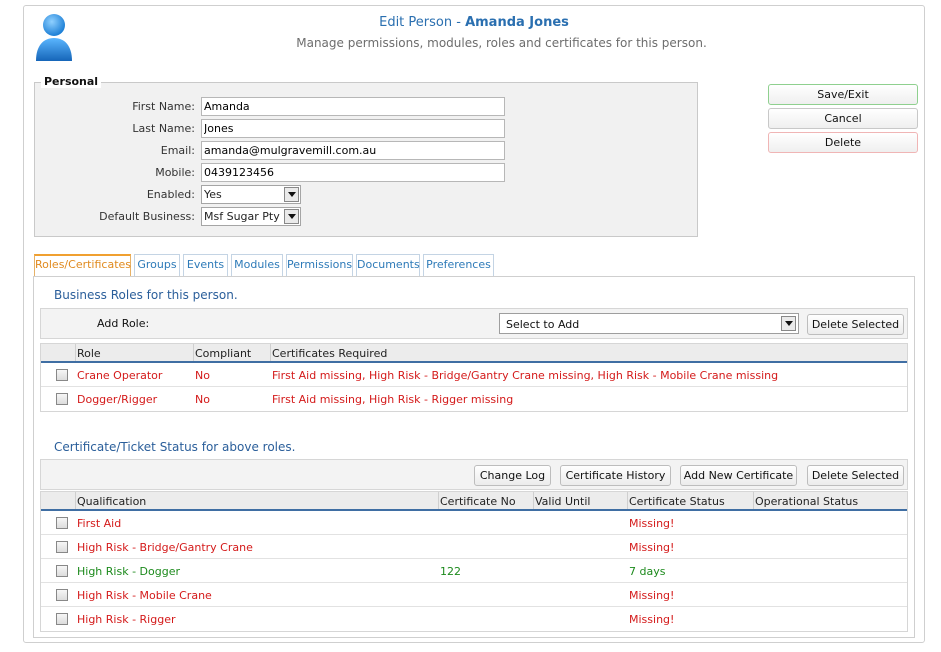 This screenshot has width=941, height=652. I want to click on certificate-no: 122, so click(450, 571).